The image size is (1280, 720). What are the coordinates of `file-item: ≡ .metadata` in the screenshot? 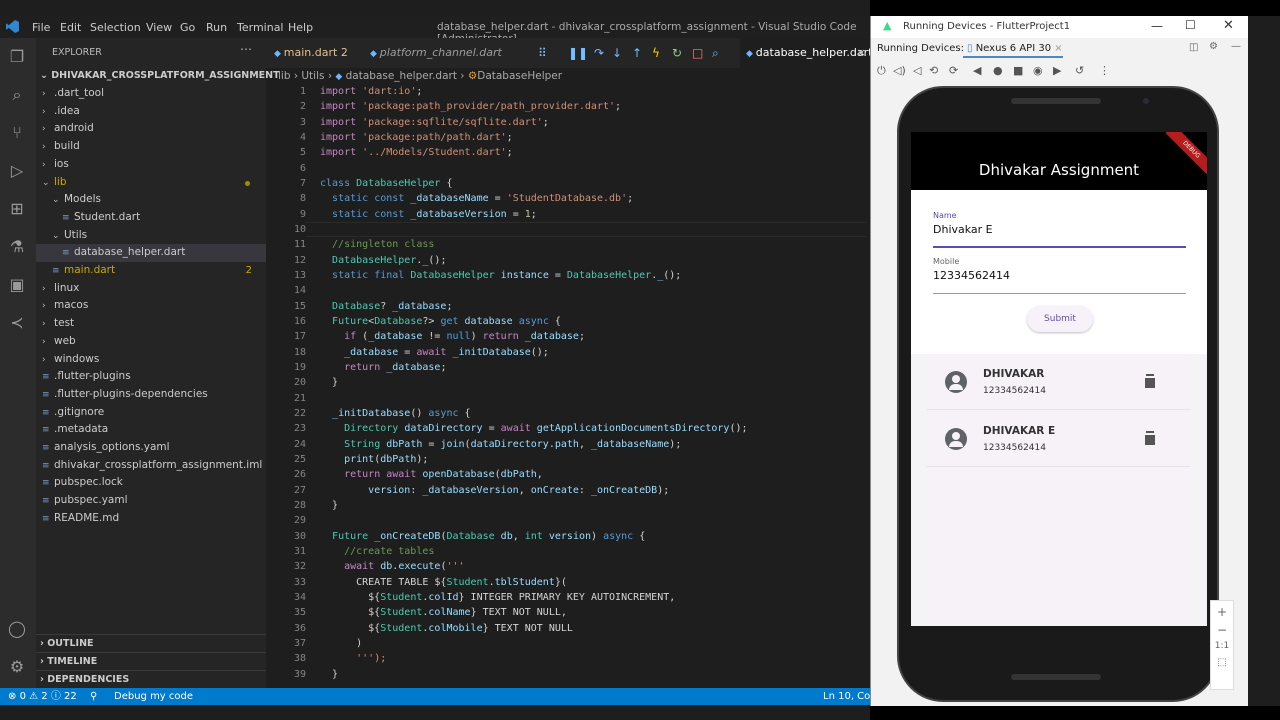 It's located at (151, 430).